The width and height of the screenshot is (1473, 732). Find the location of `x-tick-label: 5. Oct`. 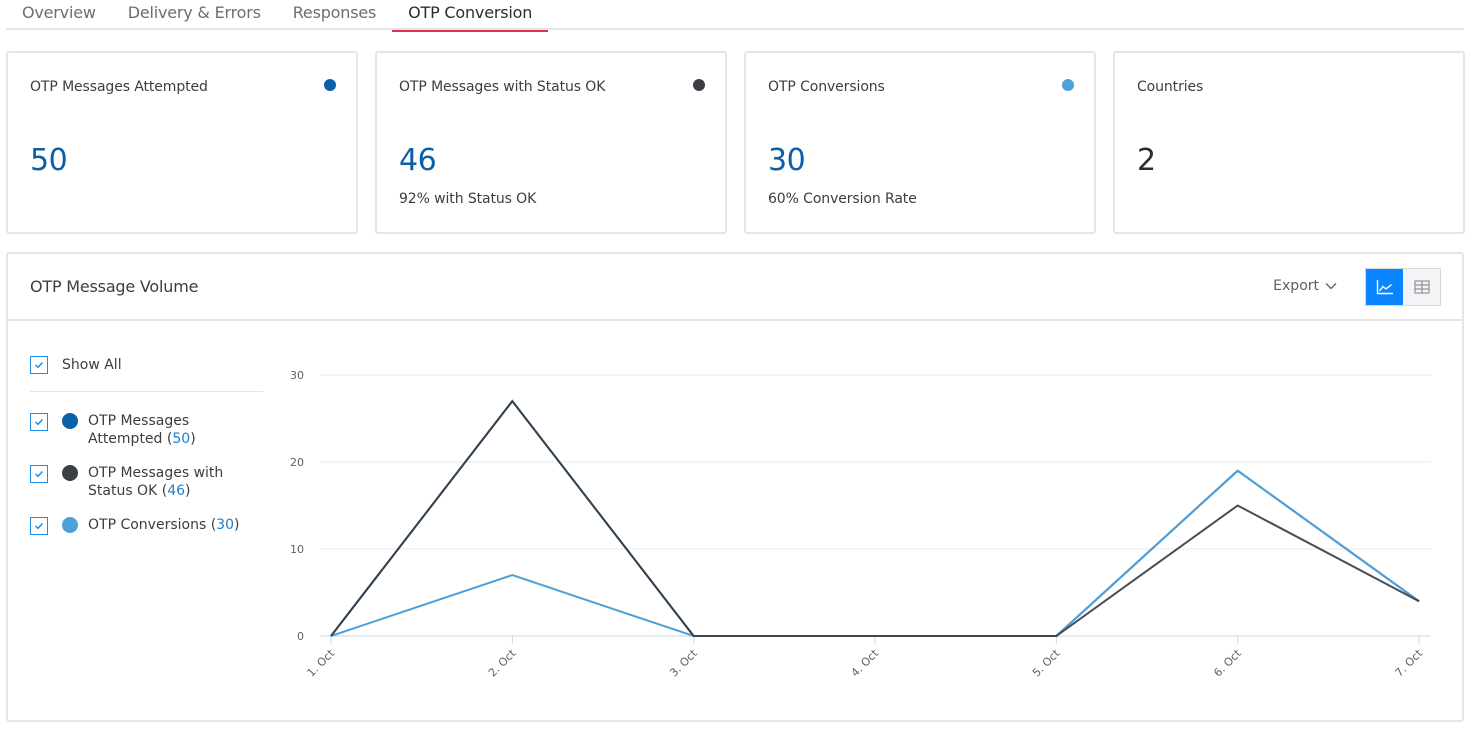

x-tick-label: 5. Oct is located at coordinates (1046, 662).